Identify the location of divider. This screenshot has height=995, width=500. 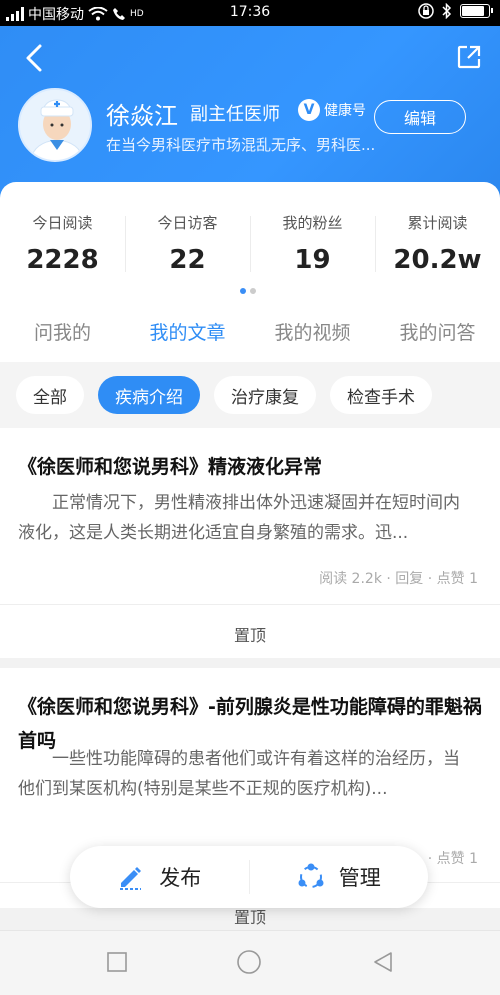
(250, 604).